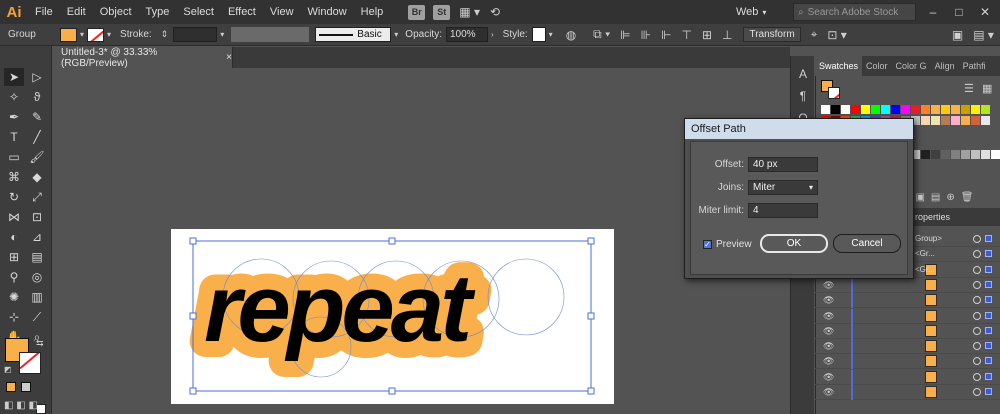 The image size is (1000, 414). Describe the element at coordinates (727, 35) in the screenshot. I see `align-bottom-icon: ⊥` at that location.